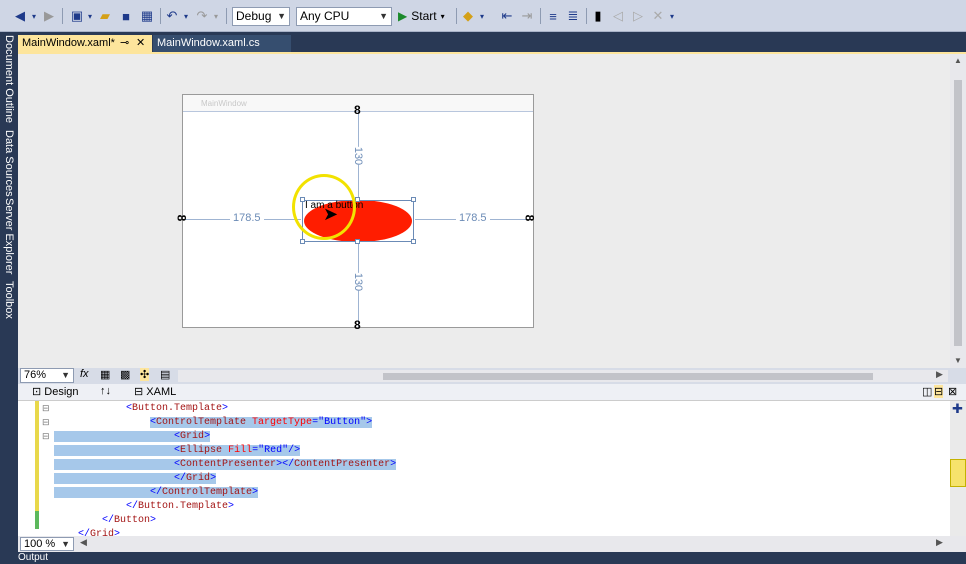  What do you see at coordinates (77, 16) in the screenshot?
I see `new-project-icon: ▣` at bounding box center [77, 16].